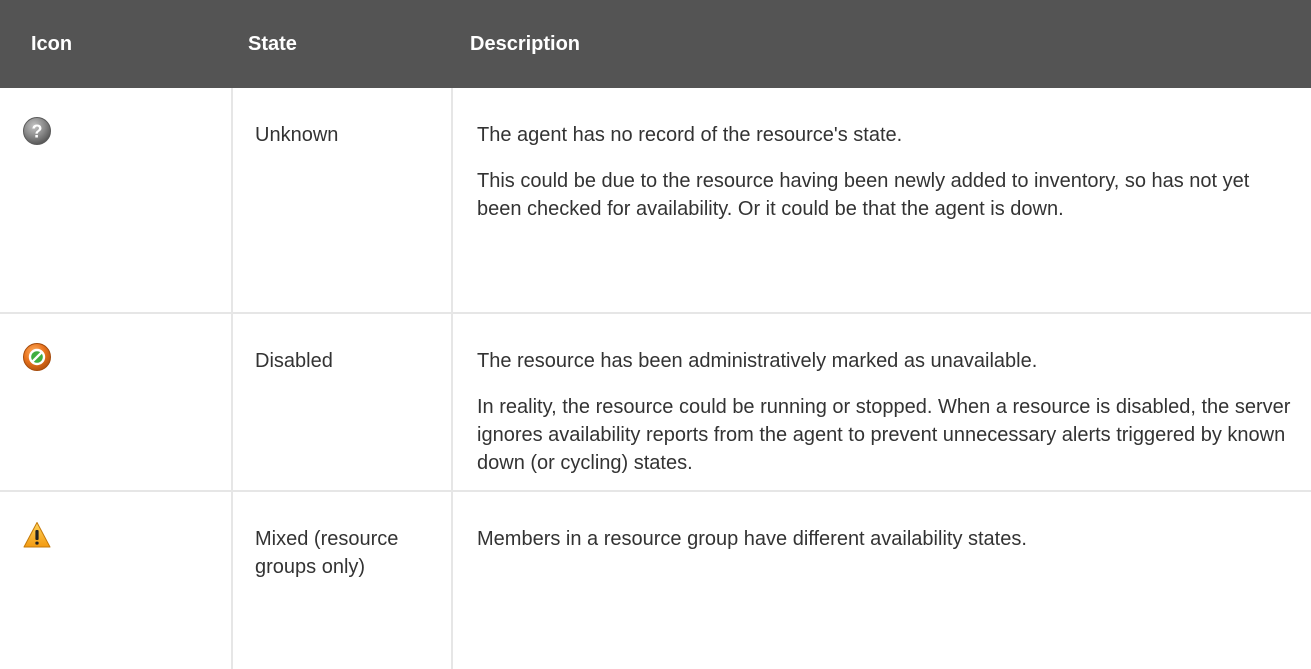 This screenshot has height=669, width=1311. I want to click on unknown-question-icon: ?, so click(37, 131).